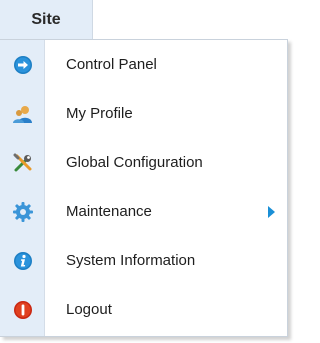 The image size is (320, 343). Describe the element at coordinates (22, 309) in the screenshot. I see `logout-icon` at that location.